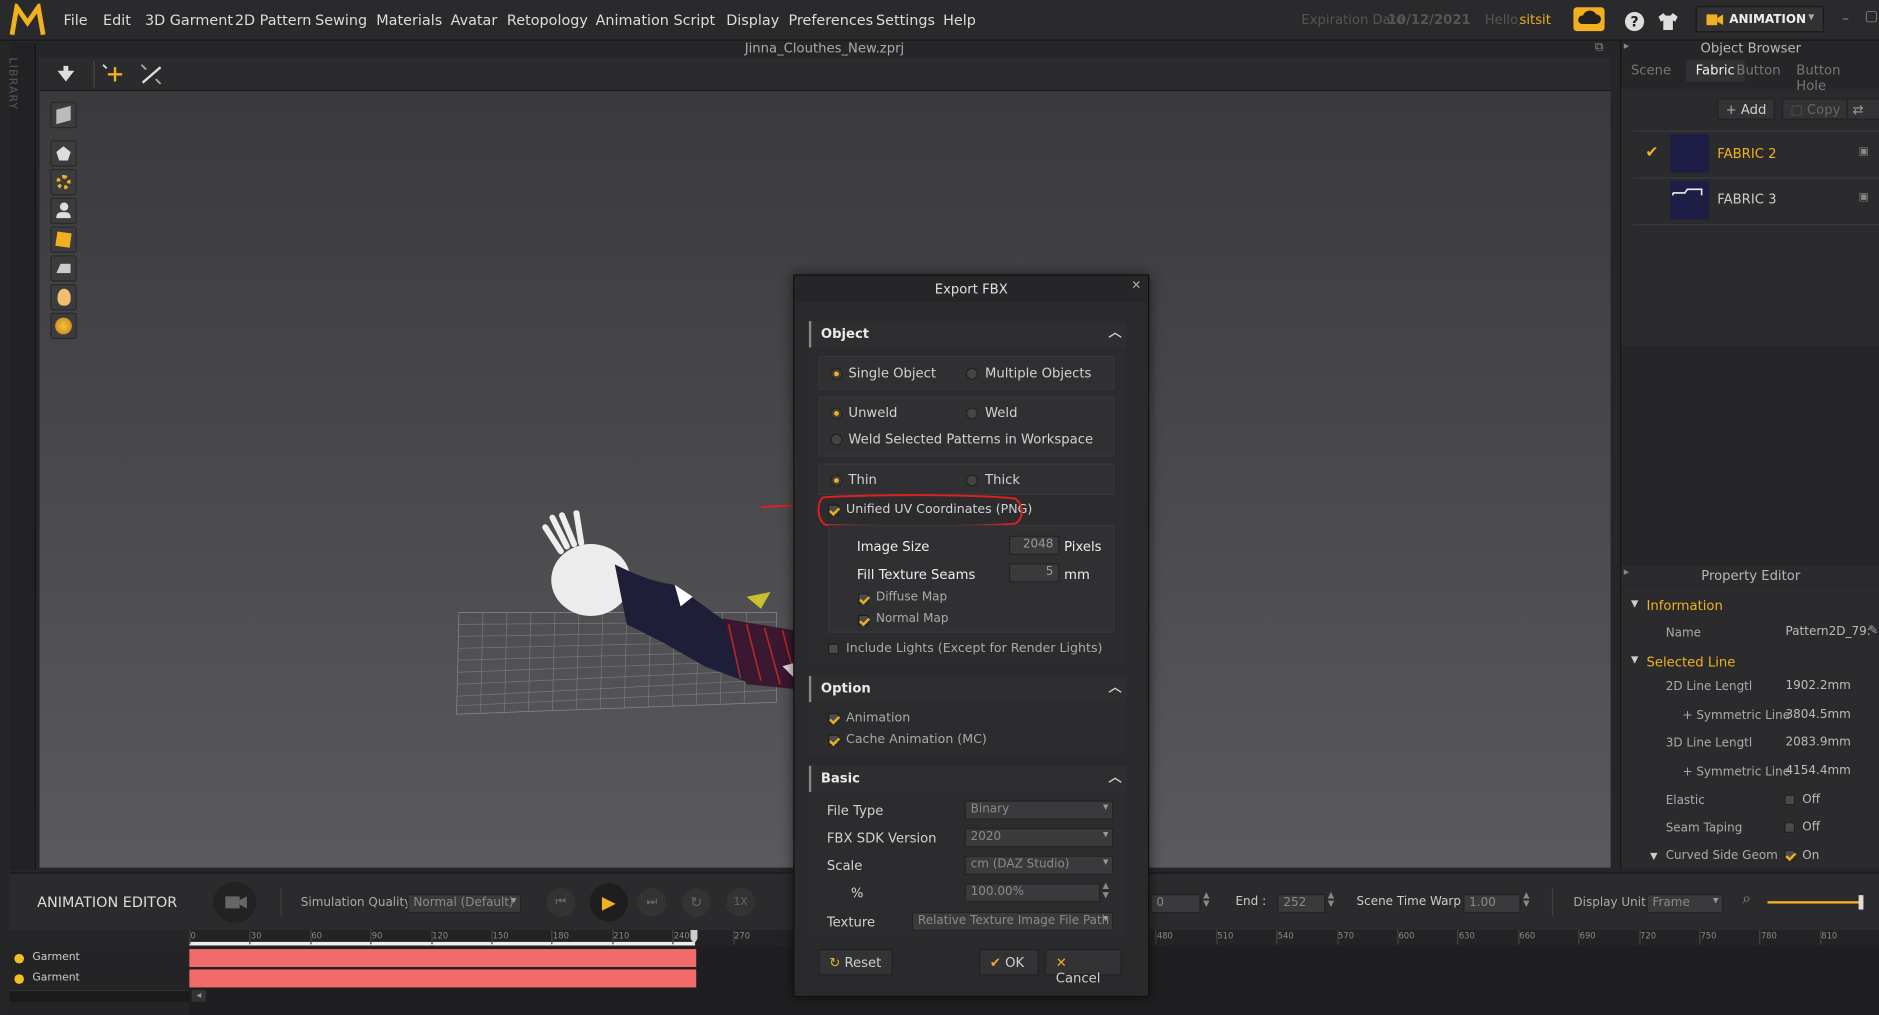 Image resolution: width=1879 pixels, height=1015 pixels. Describe the element at coordinates (235, 902) in the screenshot. I see `record-button` at that location.